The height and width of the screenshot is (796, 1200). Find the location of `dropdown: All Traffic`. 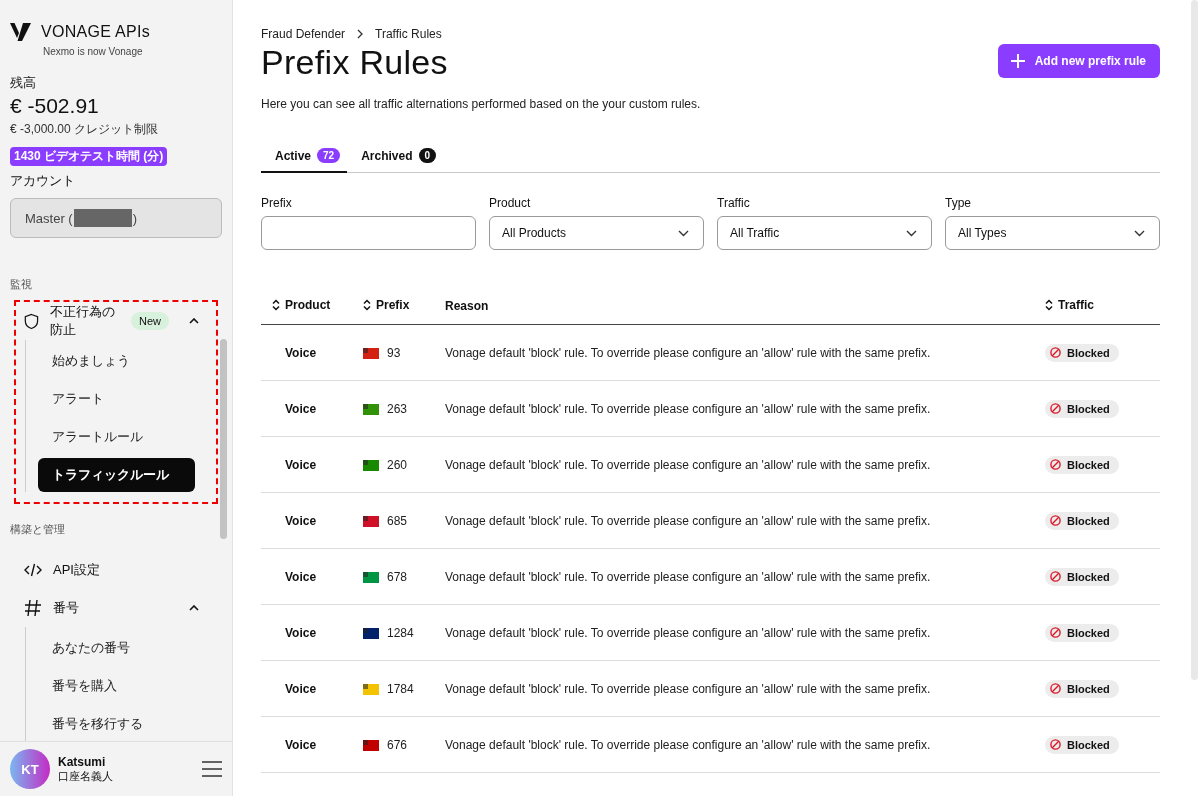

dropdown: All Traffic is located at coordinates (824, 233).